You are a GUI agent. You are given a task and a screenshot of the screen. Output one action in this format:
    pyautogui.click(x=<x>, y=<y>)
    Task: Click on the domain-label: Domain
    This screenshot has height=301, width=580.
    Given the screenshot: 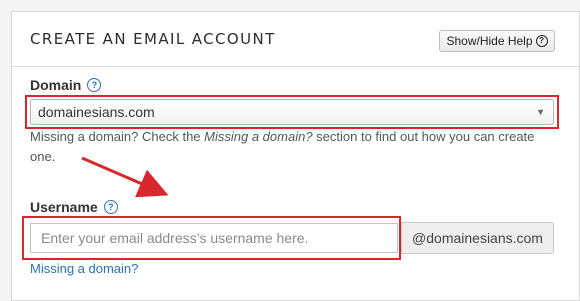 What is the action you would take?
    pyautogui.click(x=56, y=85)
    